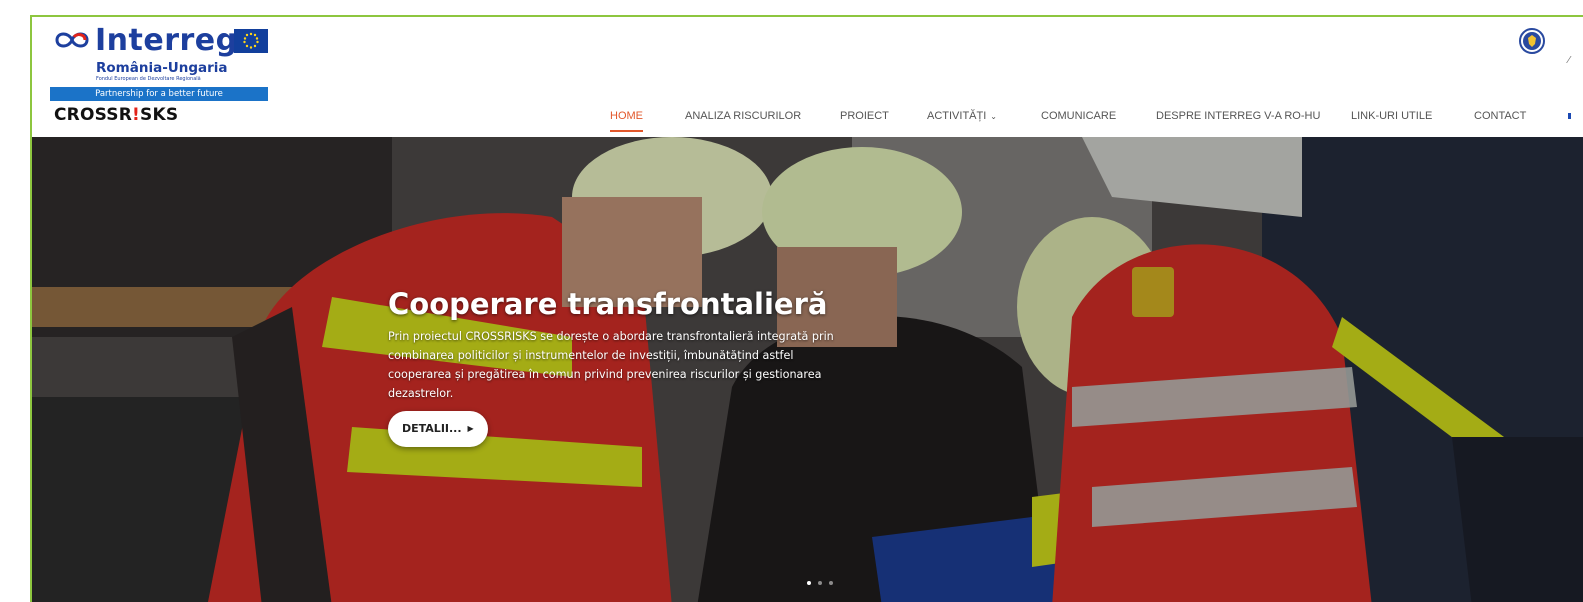 Image resolution: width=1583 pixels, height=602 pixels. I want to click on language-flag-icon, so click(1569, 116).